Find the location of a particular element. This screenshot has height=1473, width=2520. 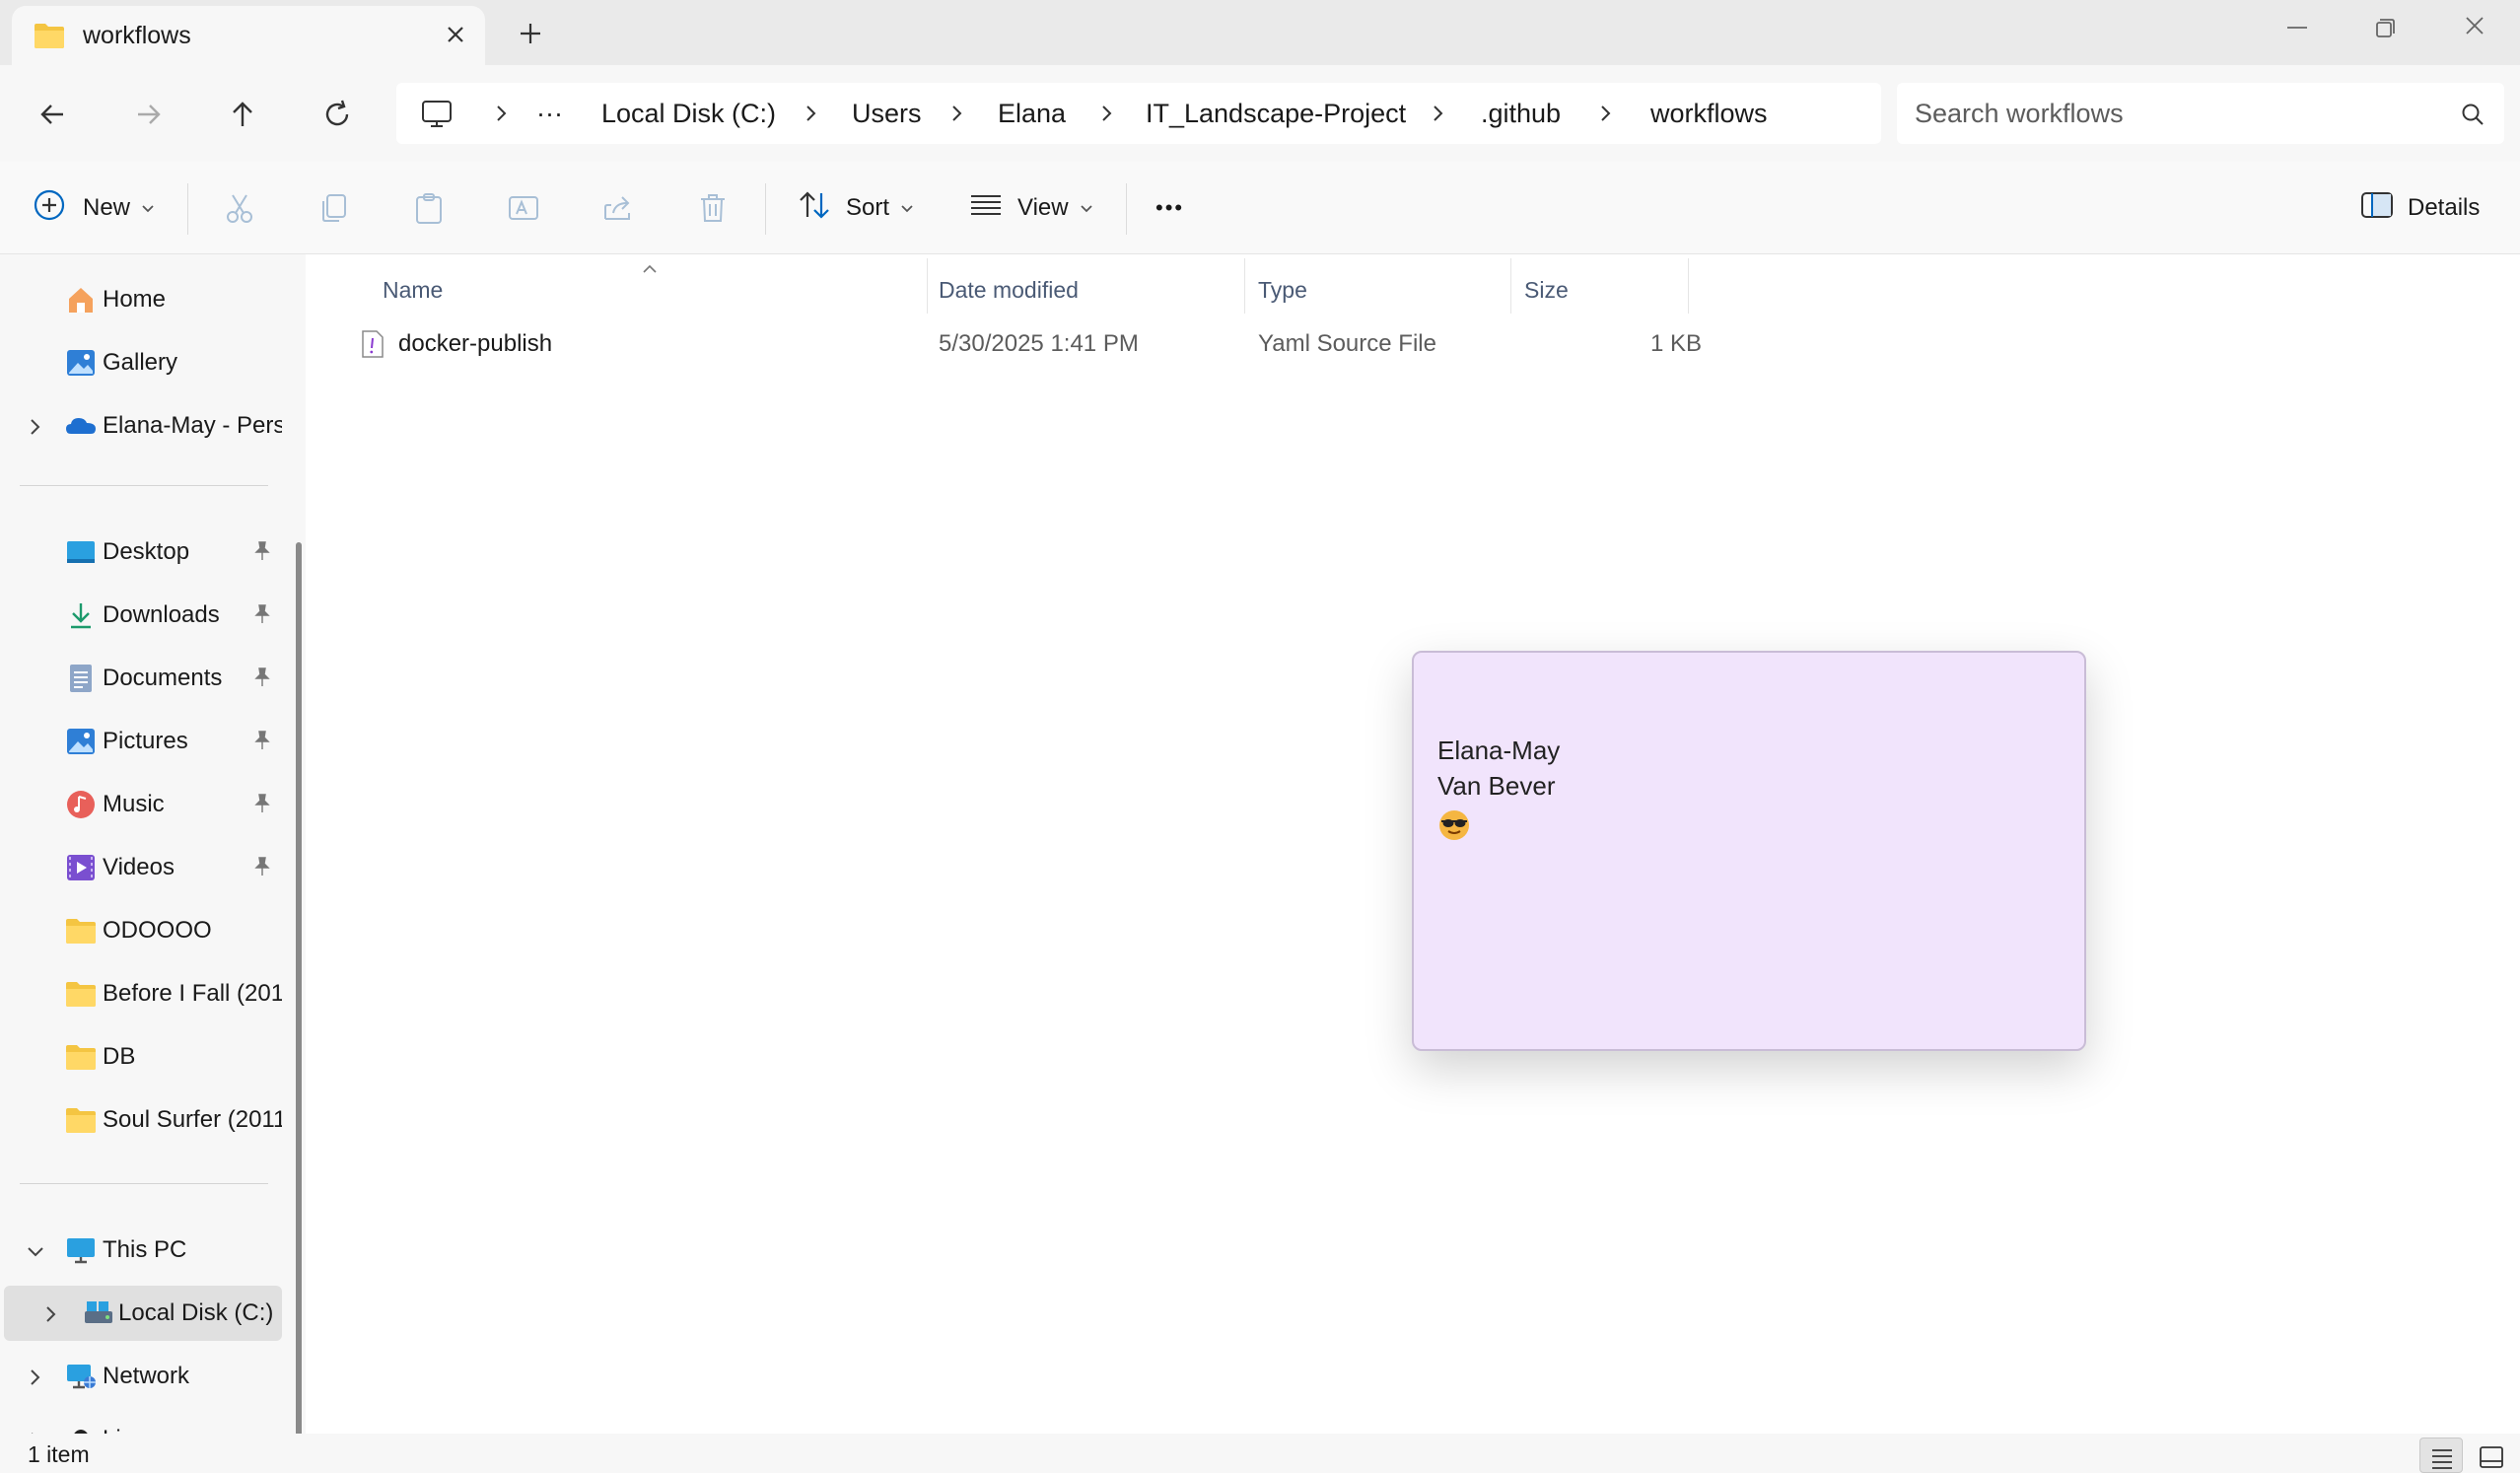

sidebar-item-onedrive: Elana-May - Personal is located at coordinates (141, 426).